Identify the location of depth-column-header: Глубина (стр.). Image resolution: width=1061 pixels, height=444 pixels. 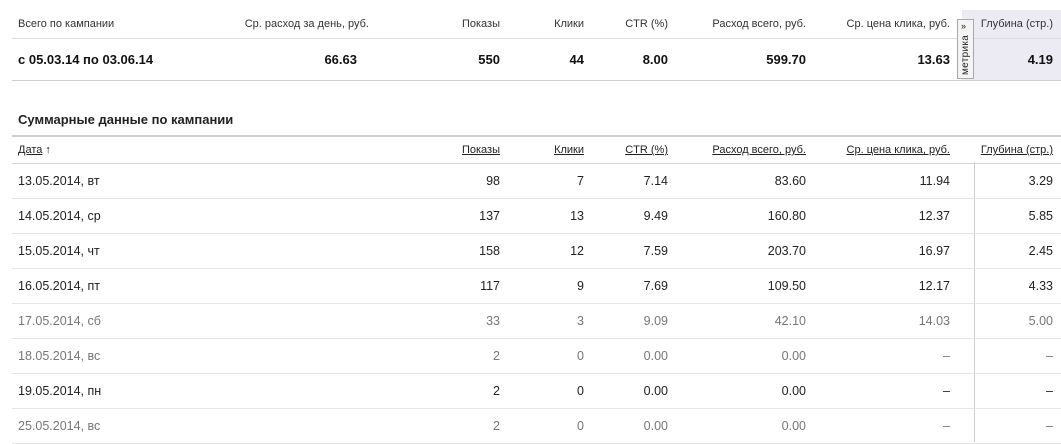
(1017, 150).